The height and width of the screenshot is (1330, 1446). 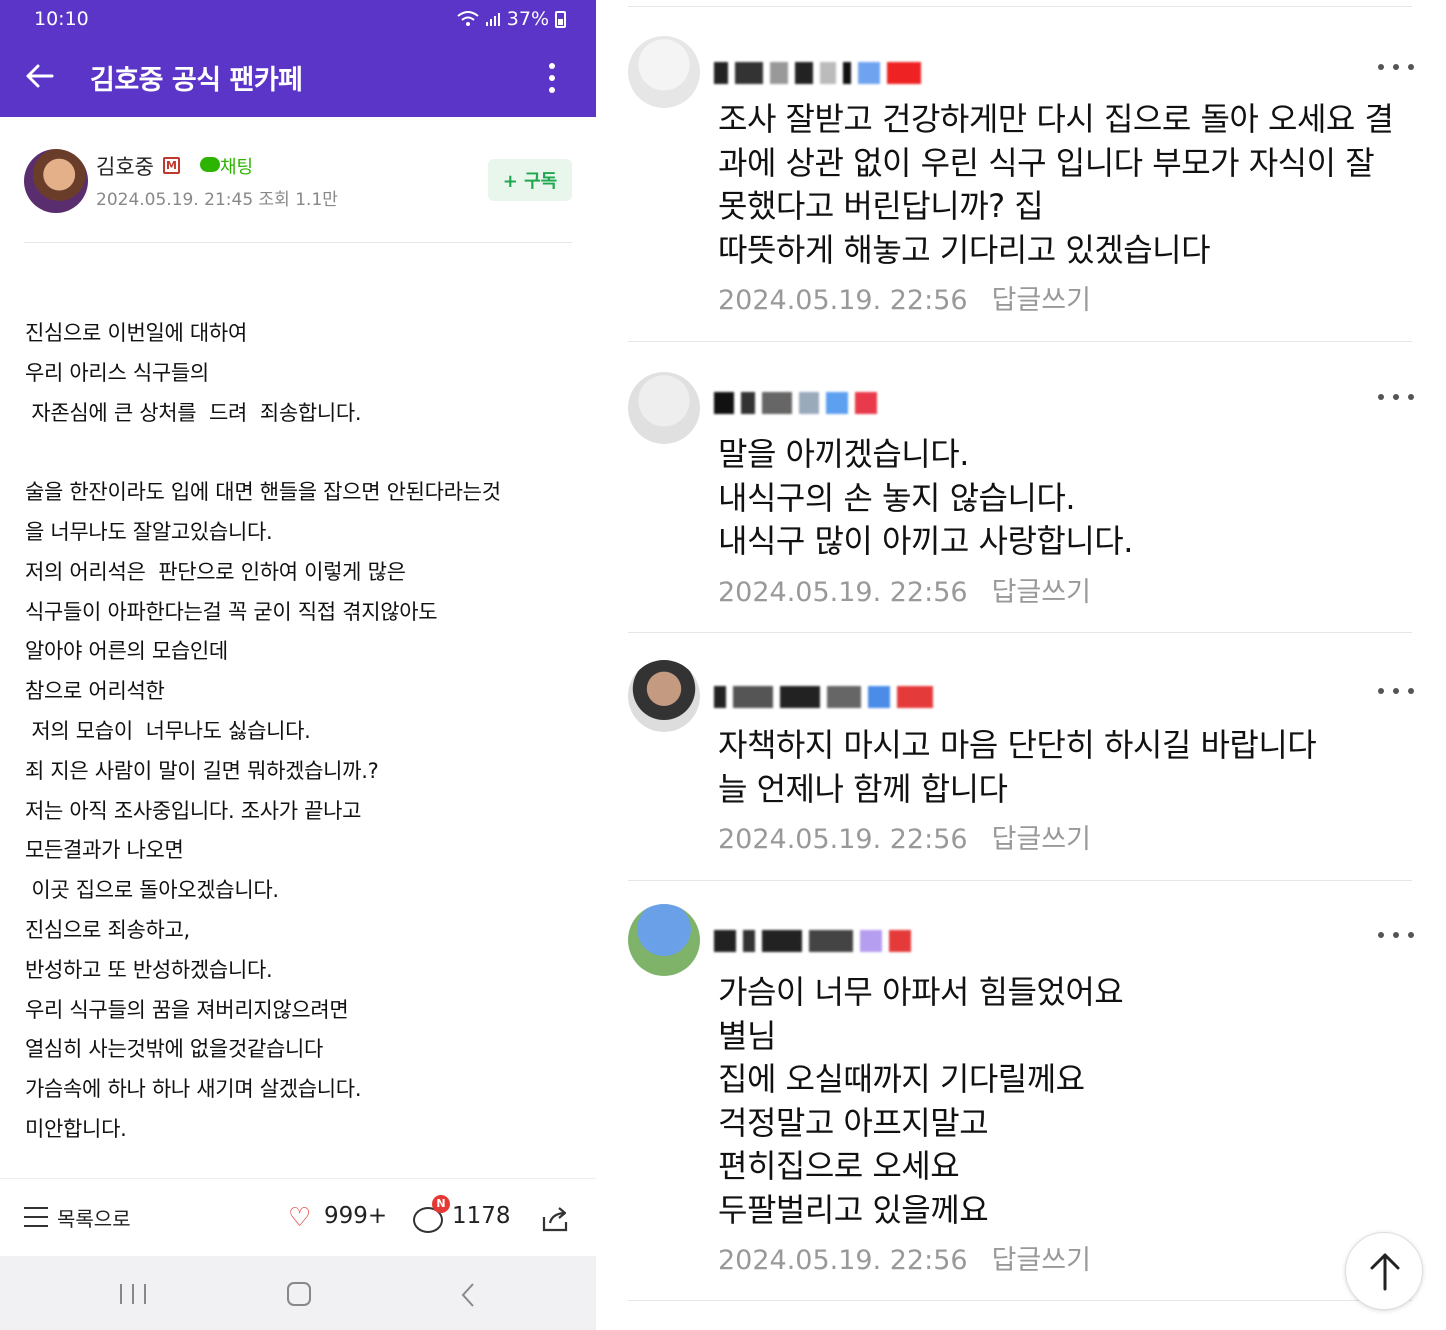 I want to click on comment-text-line: 내식구의 손 놓지 않습니다., so click(x=897, y=497).